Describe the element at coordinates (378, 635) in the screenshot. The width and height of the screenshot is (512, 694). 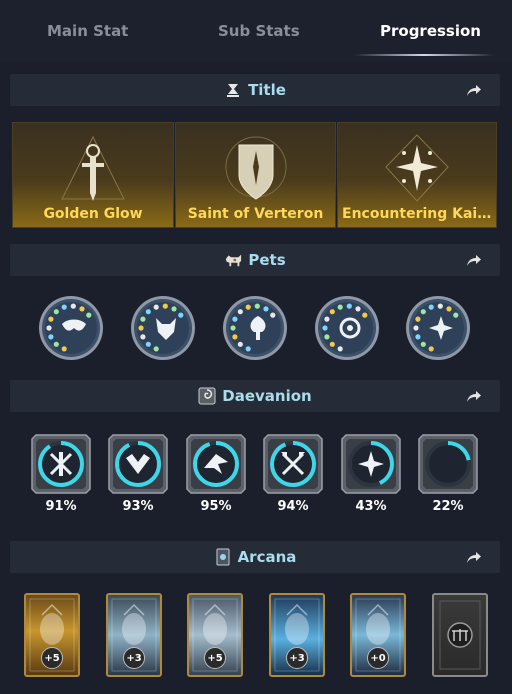
I see `arcana-card: +0` at that location.